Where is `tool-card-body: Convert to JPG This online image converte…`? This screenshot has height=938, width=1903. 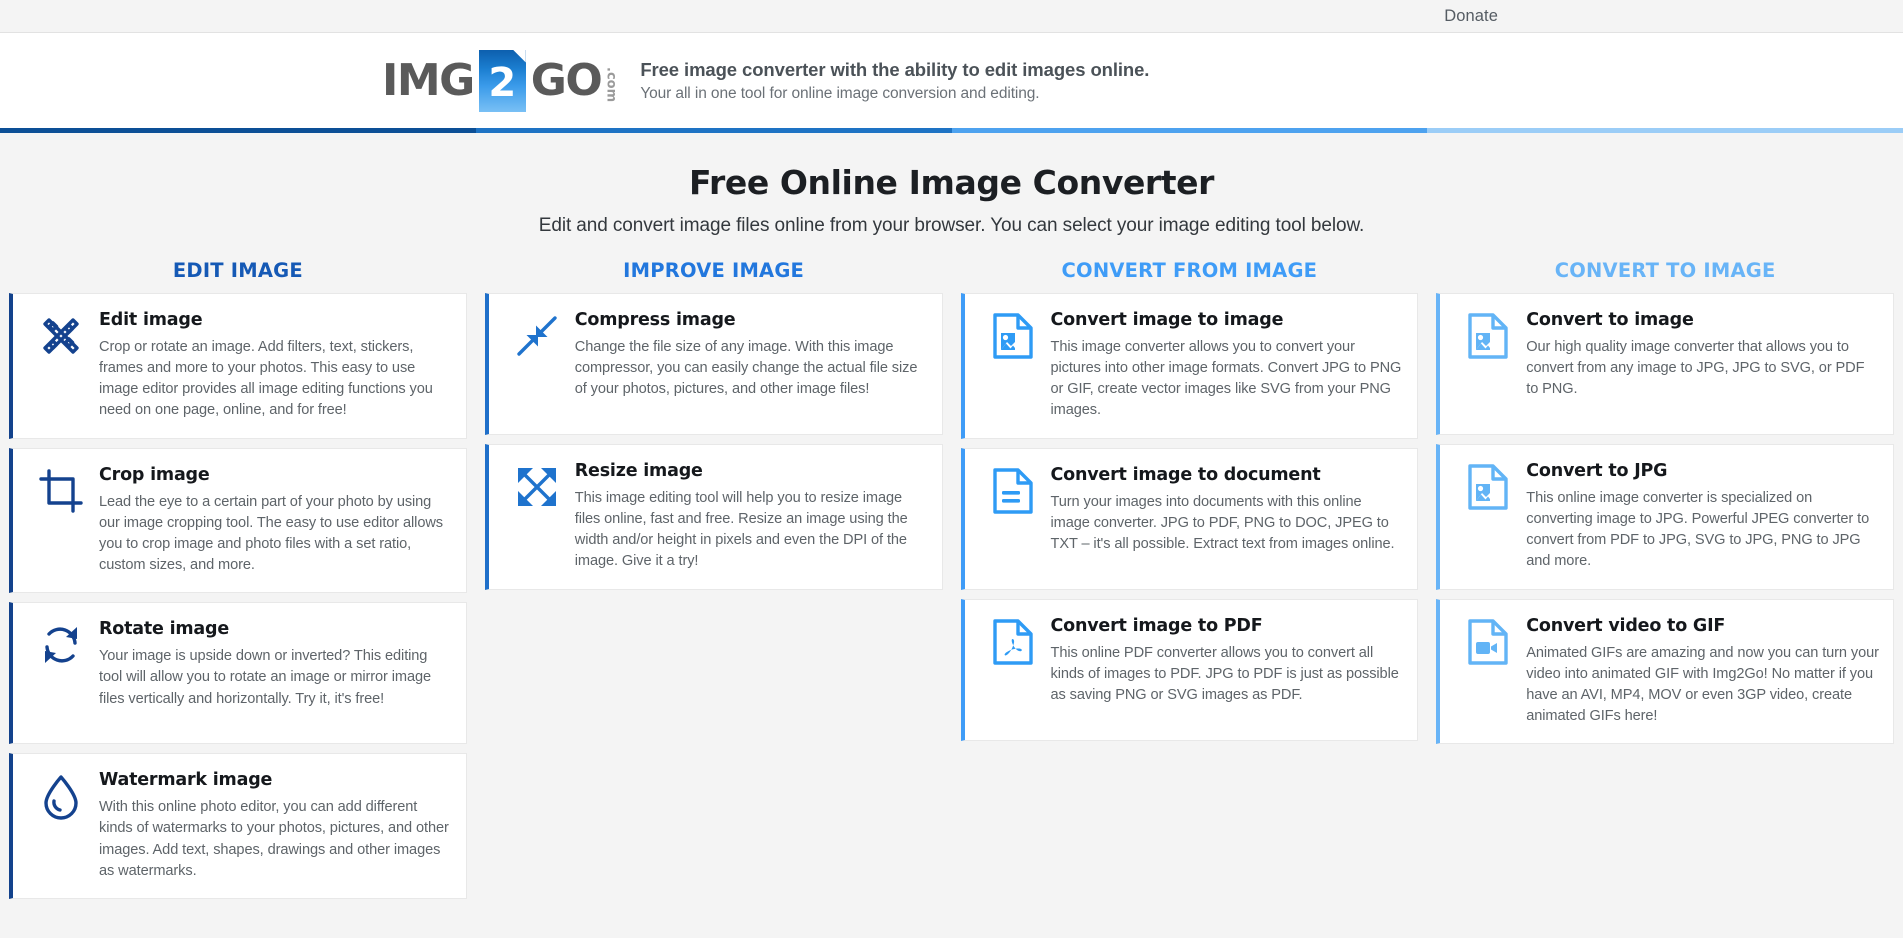
tool-card-body: Convert to JPG This online image converte… is located at coordinates (1699, 517).